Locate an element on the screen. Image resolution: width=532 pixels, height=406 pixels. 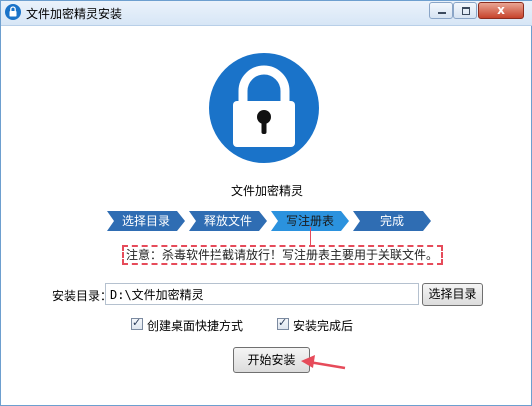
red-arrow-annotation-icon is located at coordinates (323, 362).